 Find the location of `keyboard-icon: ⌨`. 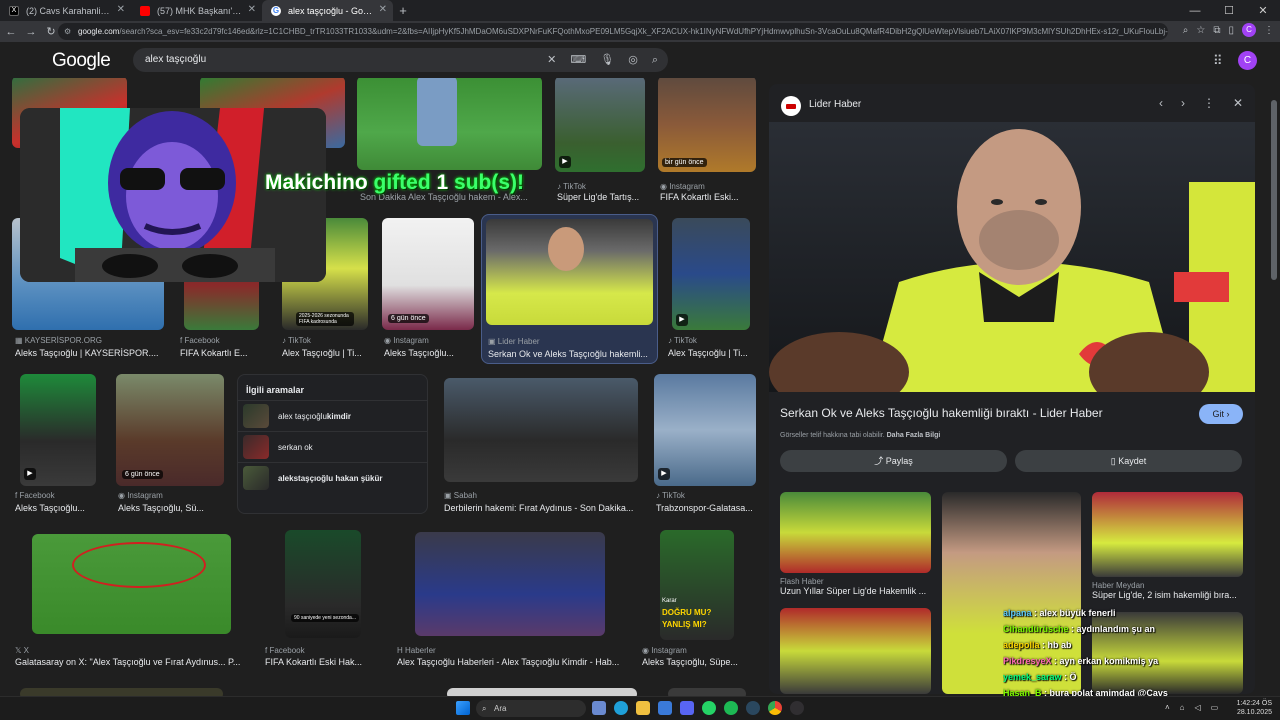

keyboard-icon: ⌨ is located at coordinates (578, 60).